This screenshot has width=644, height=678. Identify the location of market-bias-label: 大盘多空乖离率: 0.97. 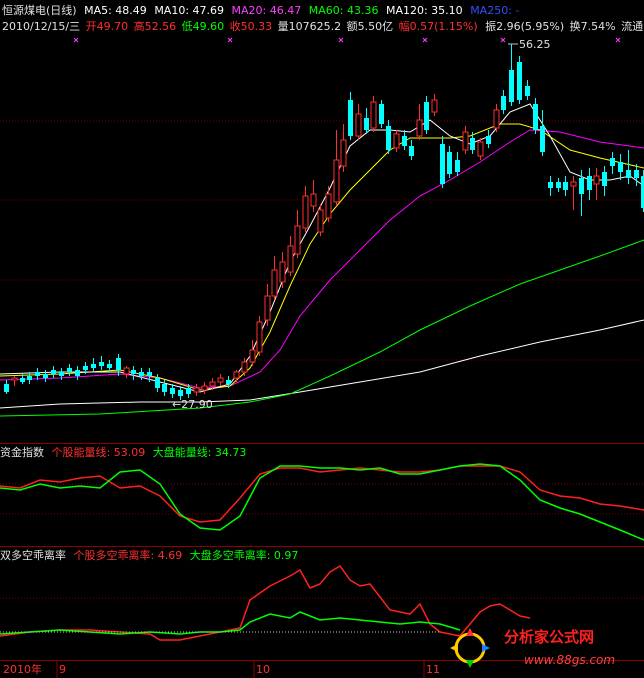
(244, 555).